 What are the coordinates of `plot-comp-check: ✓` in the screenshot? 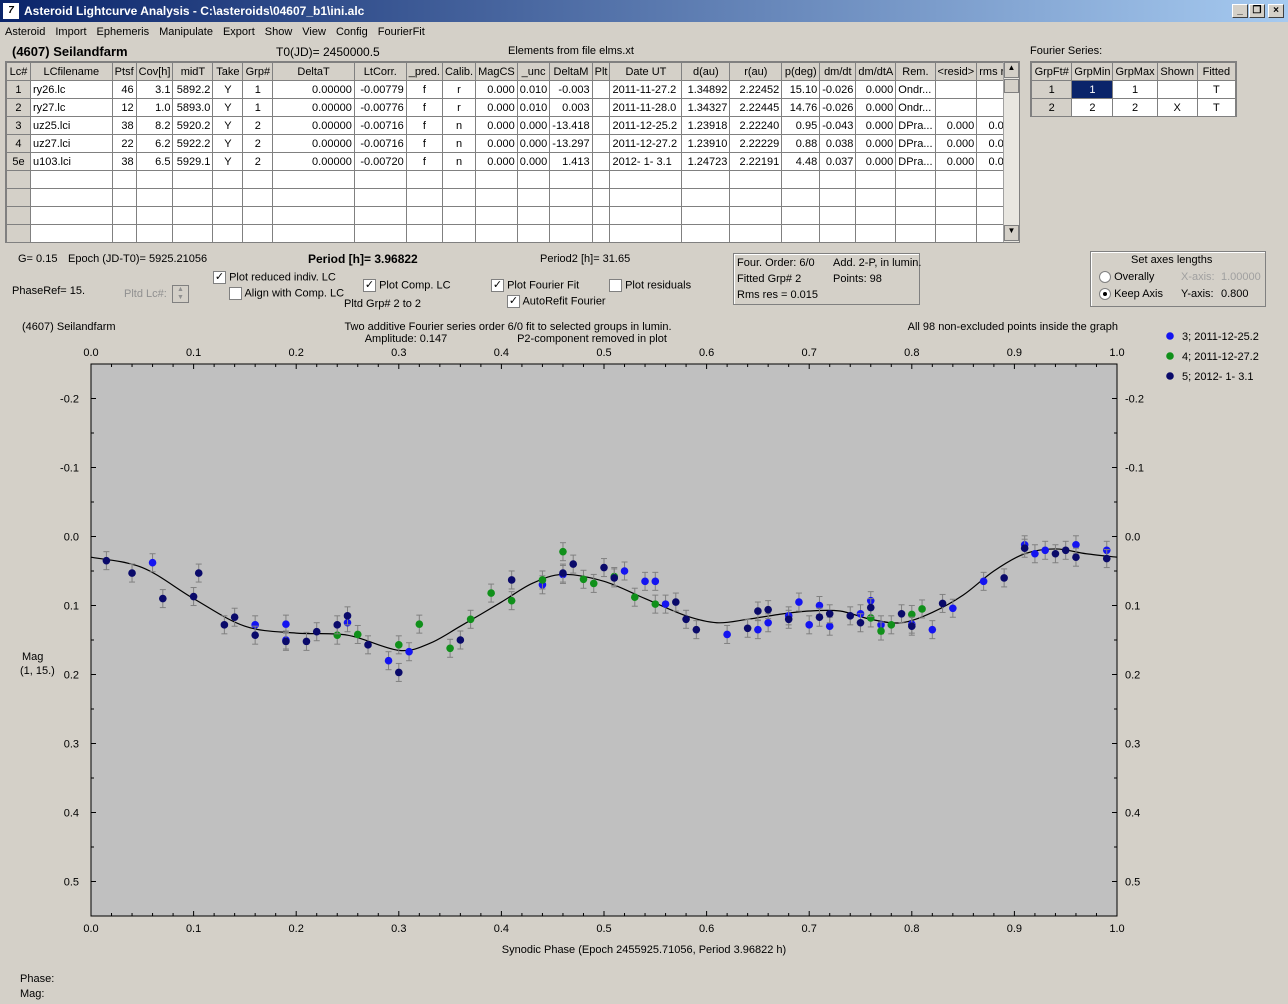 It's located at (369, 285).